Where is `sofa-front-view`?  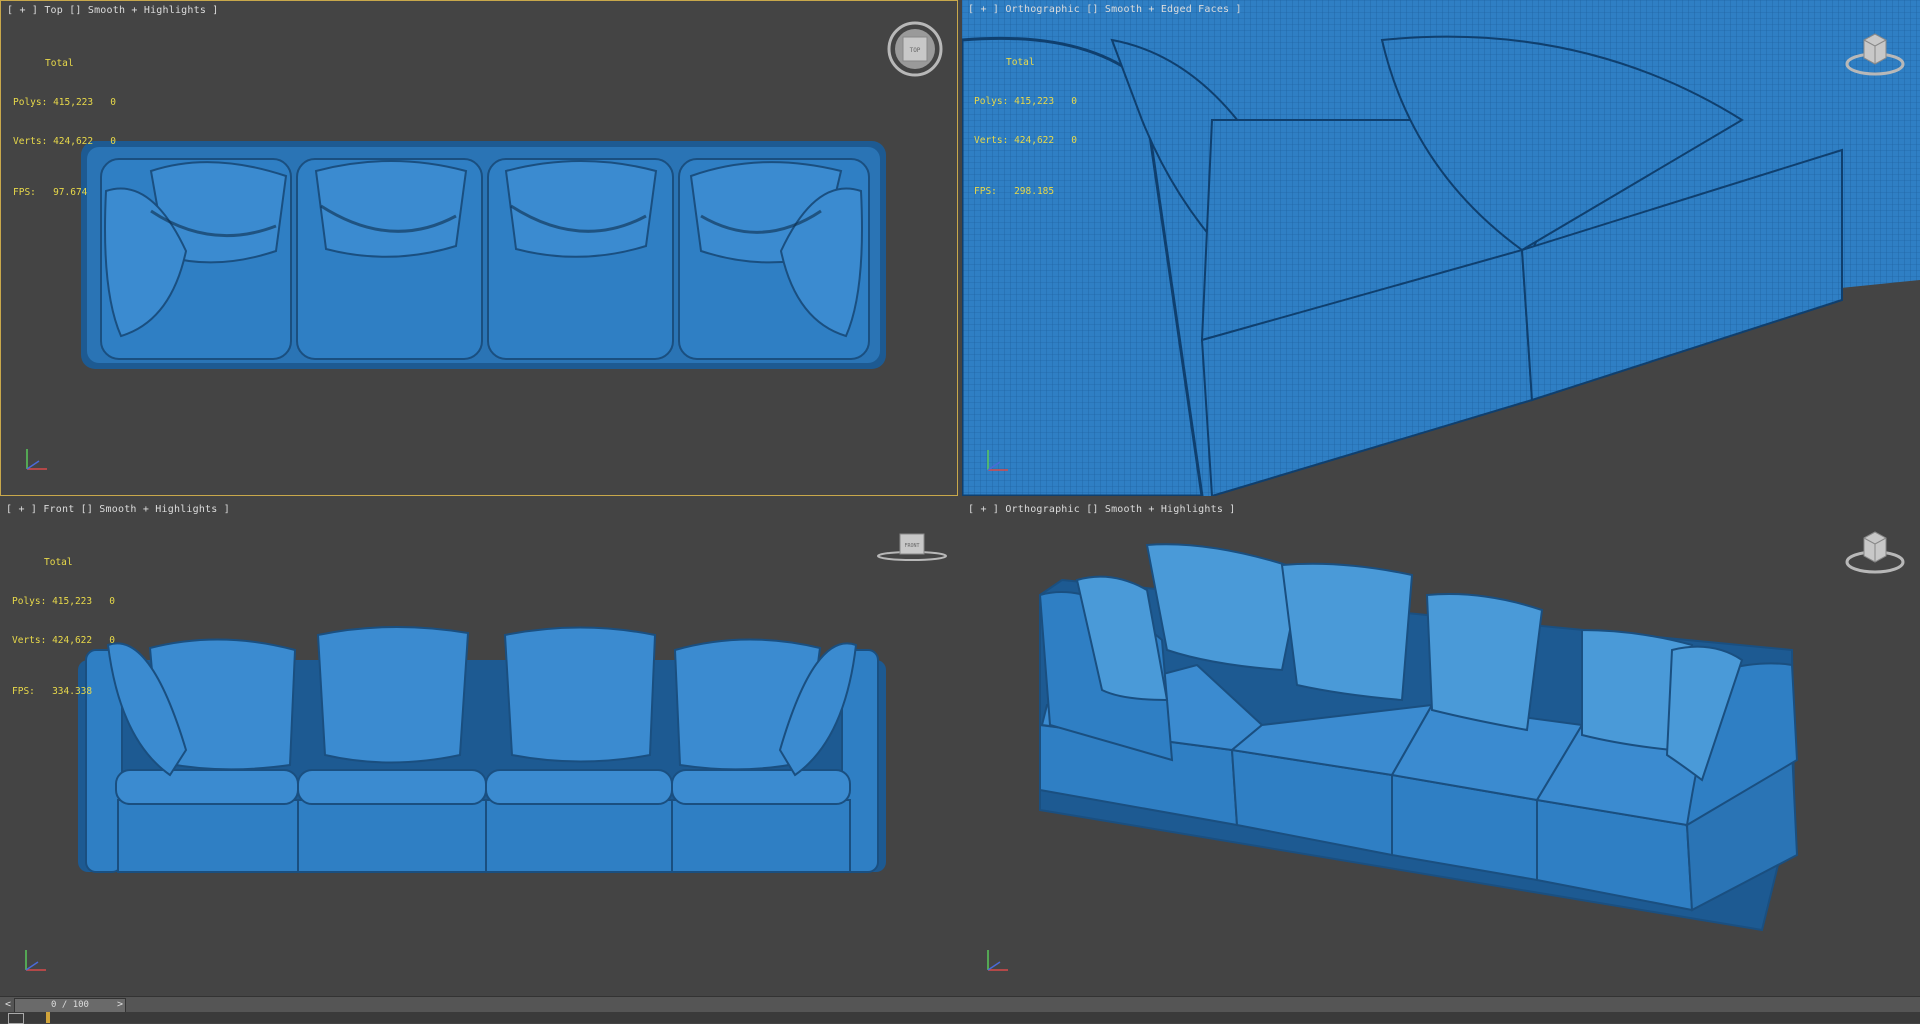
sofa-front-view is located at coordinates (482, 749).